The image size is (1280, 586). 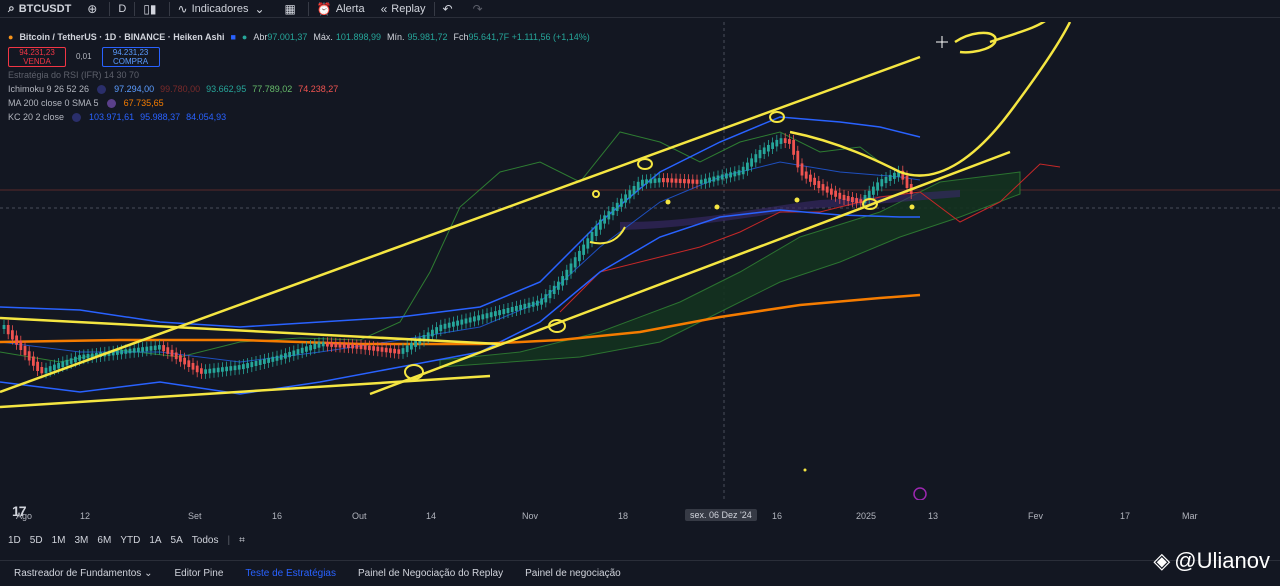 What do you see at coordinates (223, 9) in the screenshot?
I see `indicators-button: ∿ Indicadores ⌄` at bounding box center [223, 9].